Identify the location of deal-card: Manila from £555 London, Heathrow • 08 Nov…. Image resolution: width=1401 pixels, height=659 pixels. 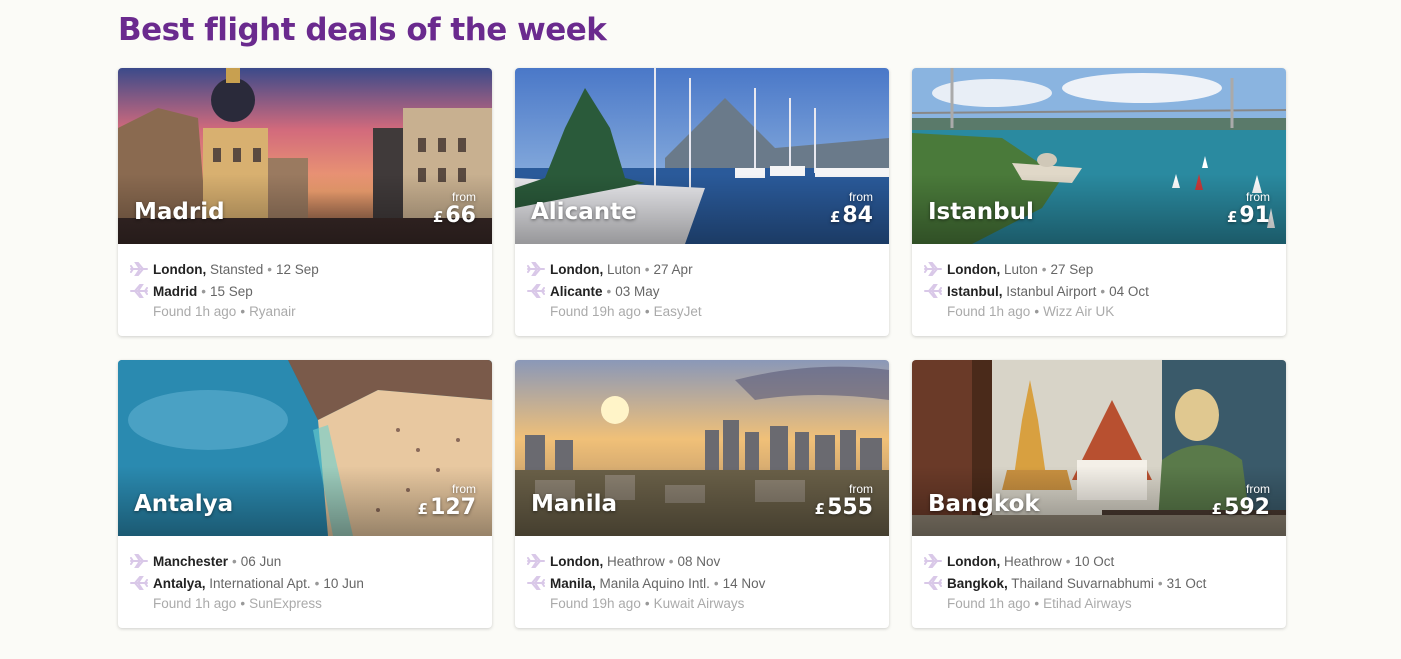
(702, 494).